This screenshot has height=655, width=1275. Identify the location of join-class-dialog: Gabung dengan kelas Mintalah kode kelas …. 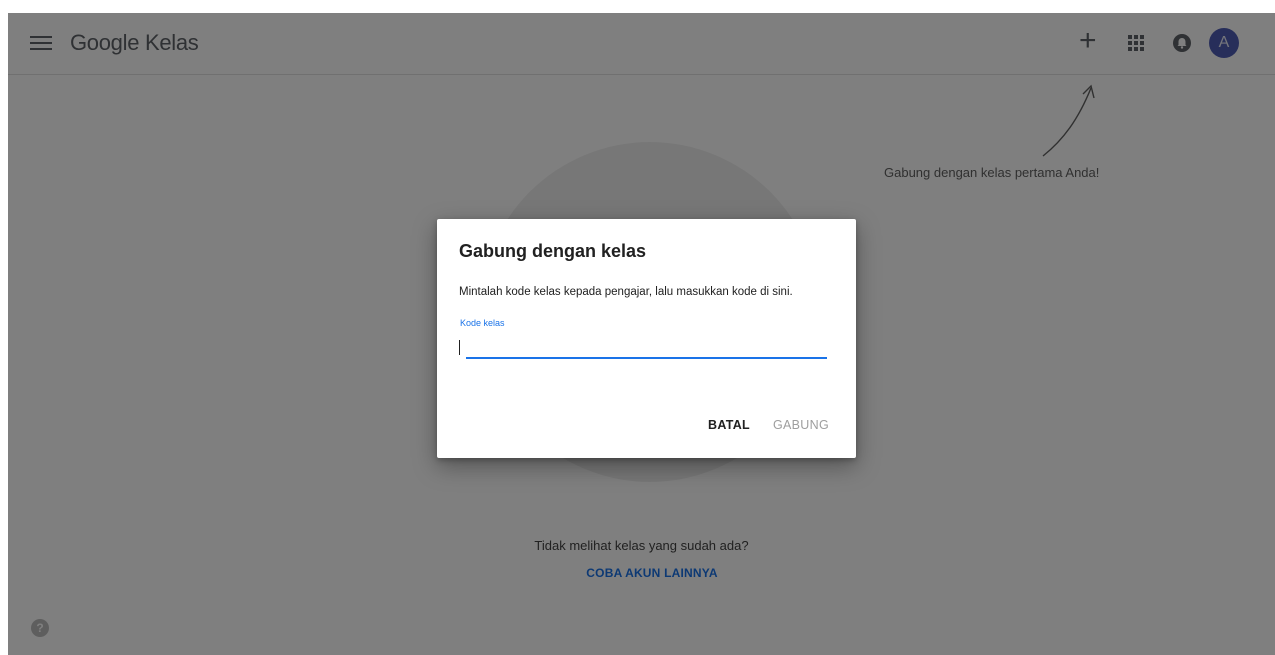
(646, 338).